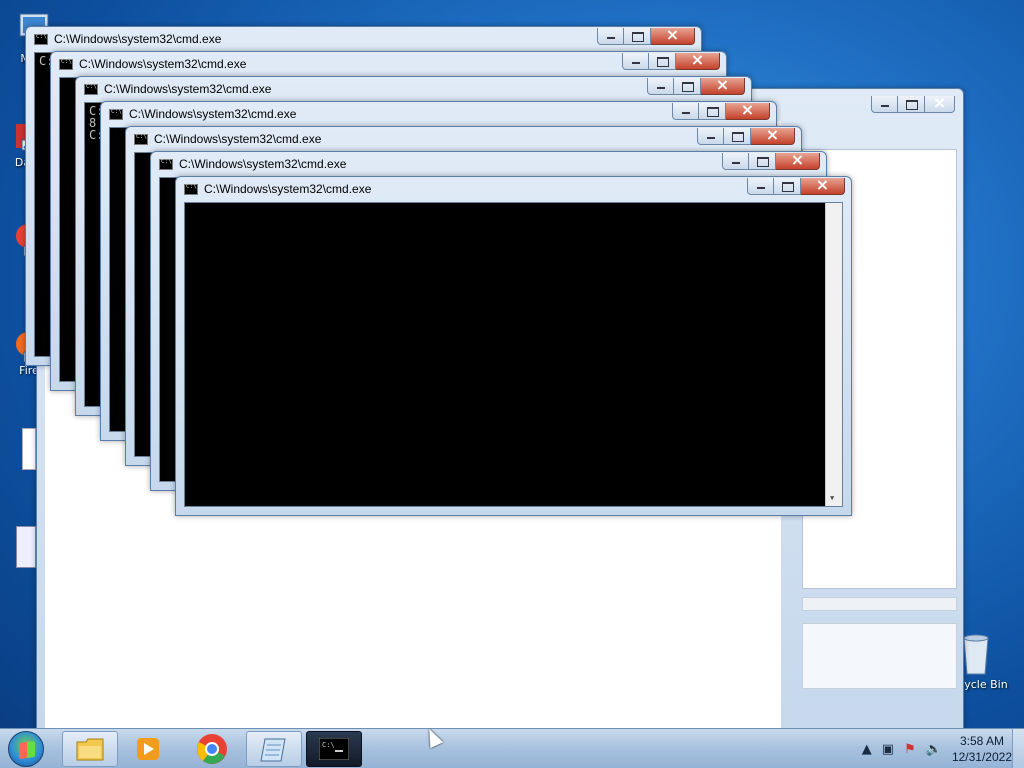  I want to click on background-window-details-pane, so click(879, 656).